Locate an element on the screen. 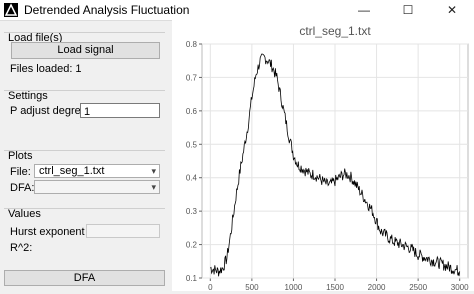  files-loaded-status: Files loaded: 1 is located at coordinates (46, 69).